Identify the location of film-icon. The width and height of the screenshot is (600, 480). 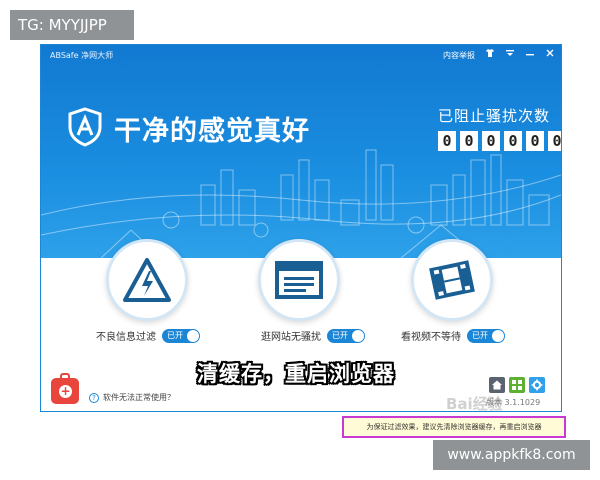
(452, 280).